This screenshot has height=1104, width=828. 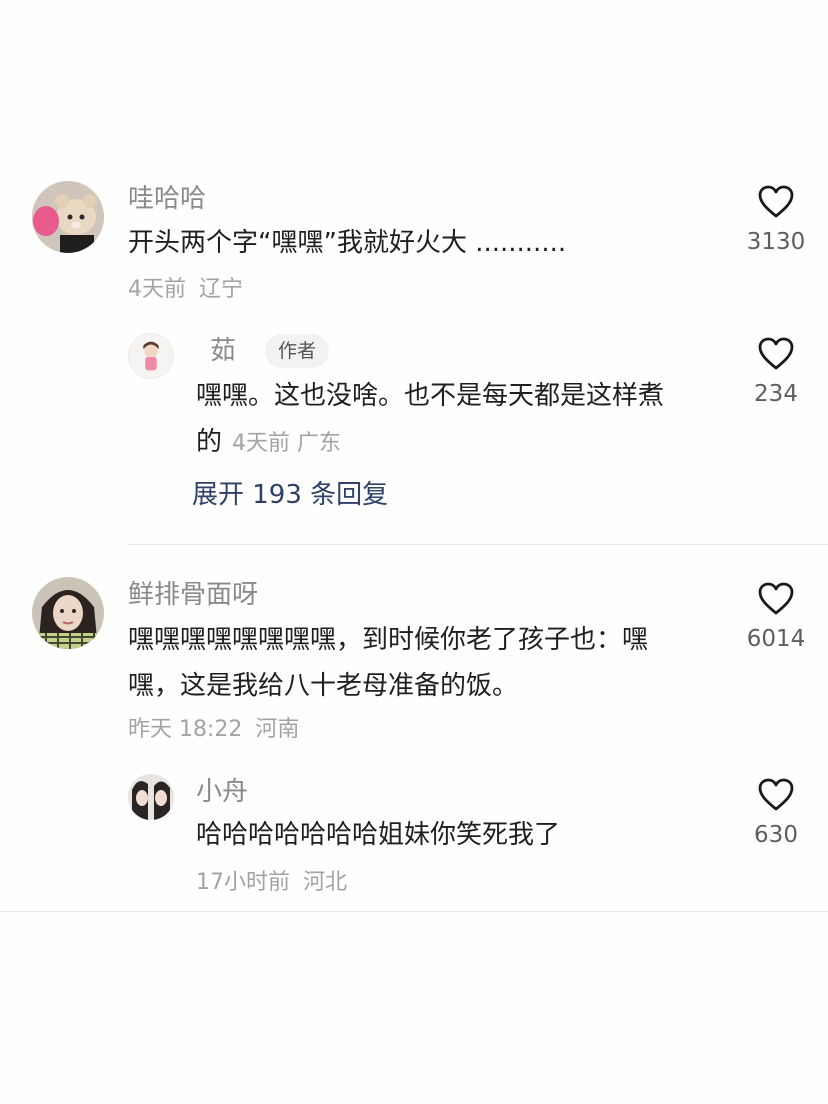 I want to click on reply-location: 广东, so click(x=319, y=443).